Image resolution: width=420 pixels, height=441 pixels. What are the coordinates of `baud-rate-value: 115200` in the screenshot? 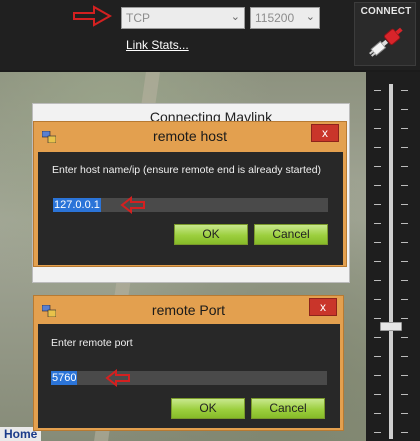 It's located at (275, 18).